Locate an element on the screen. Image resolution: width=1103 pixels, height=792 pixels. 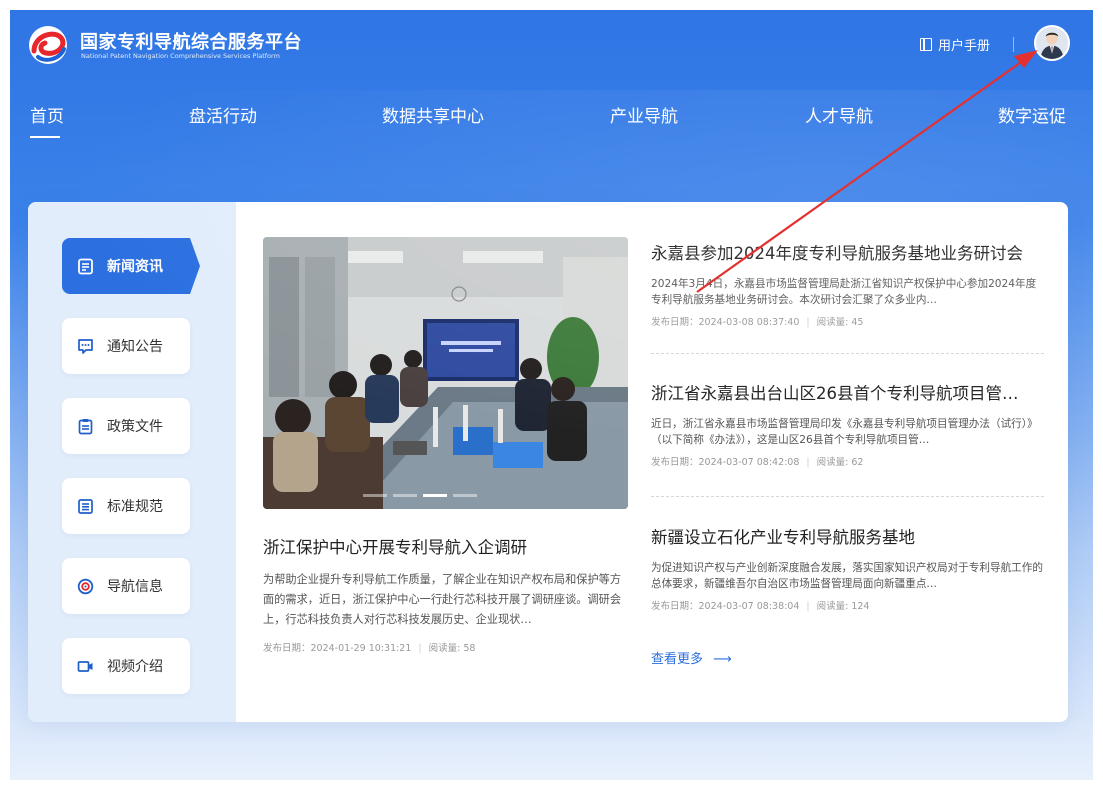
sidebar-item-label: 通知公告 is located at coordinates (135, 347).